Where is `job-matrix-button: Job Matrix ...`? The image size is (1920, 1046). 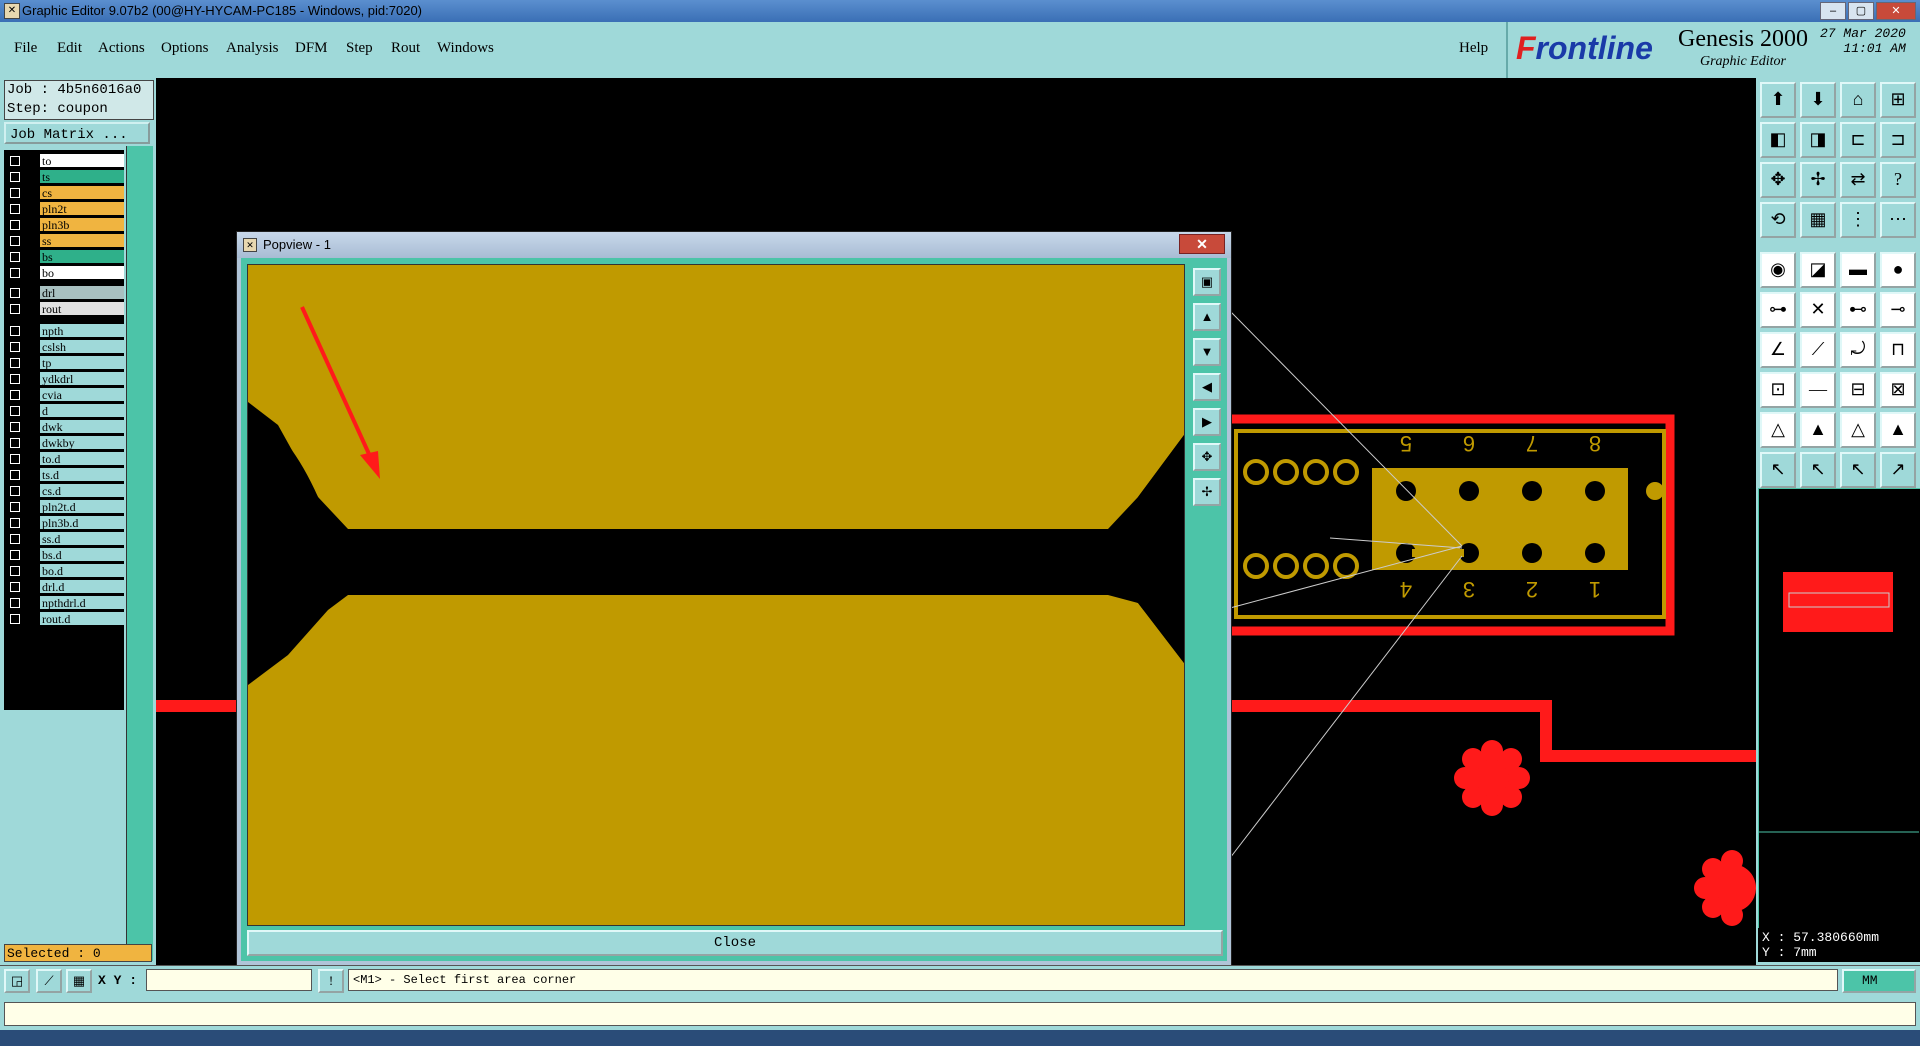
job-matrix-button: Job Matrix ... is located at coordinates (77, 133).